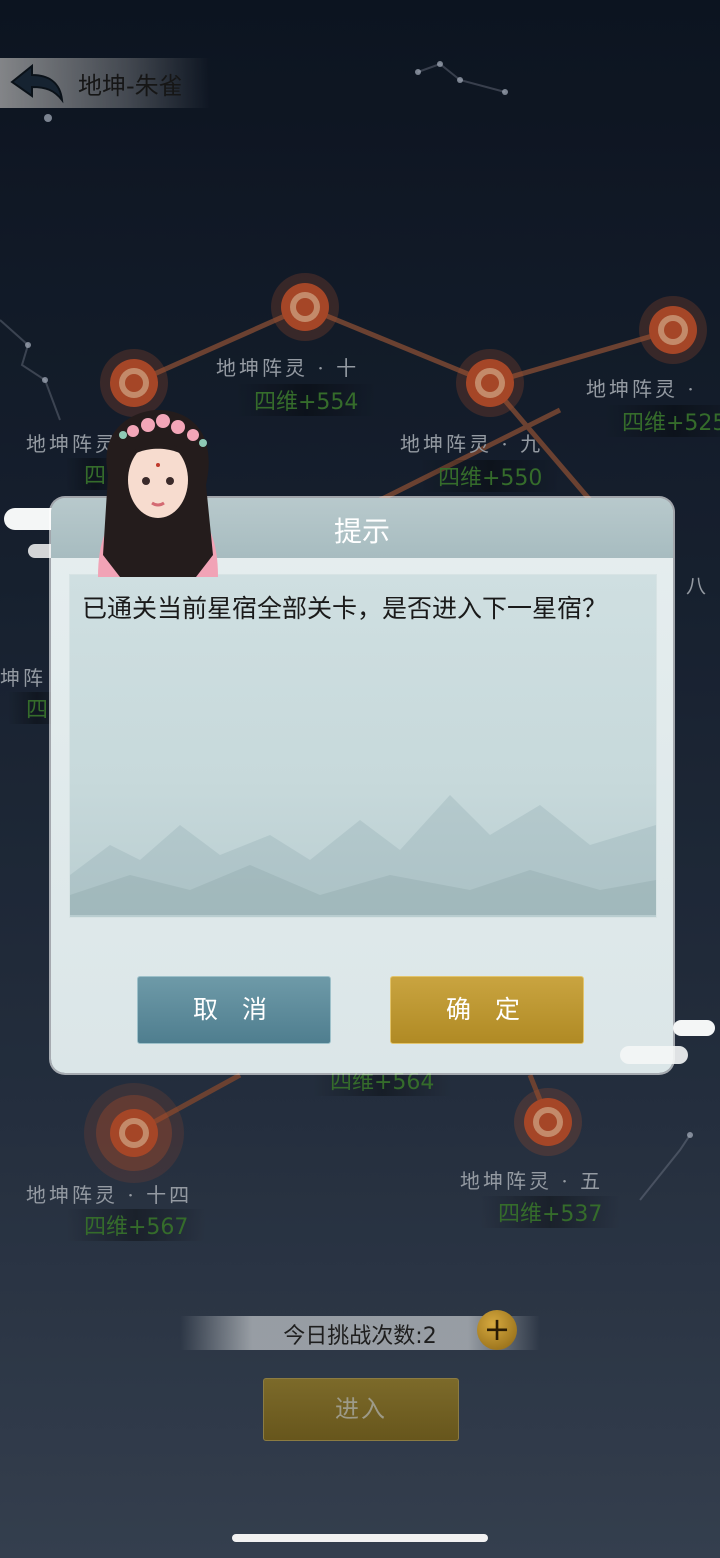  I want to click on confirm-button: 确 定, so click(487, 1010).